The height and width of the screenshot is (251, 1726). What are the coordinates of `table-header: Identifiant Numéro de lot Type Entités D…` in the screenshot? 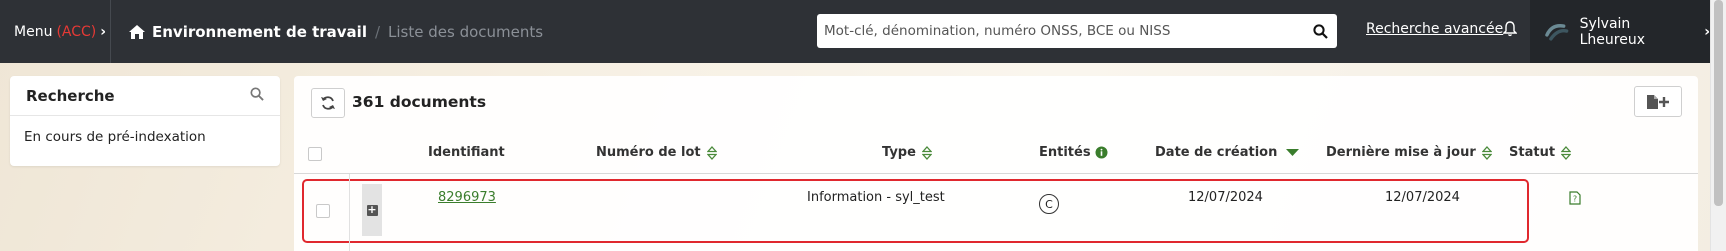 It's located at (996, 153).